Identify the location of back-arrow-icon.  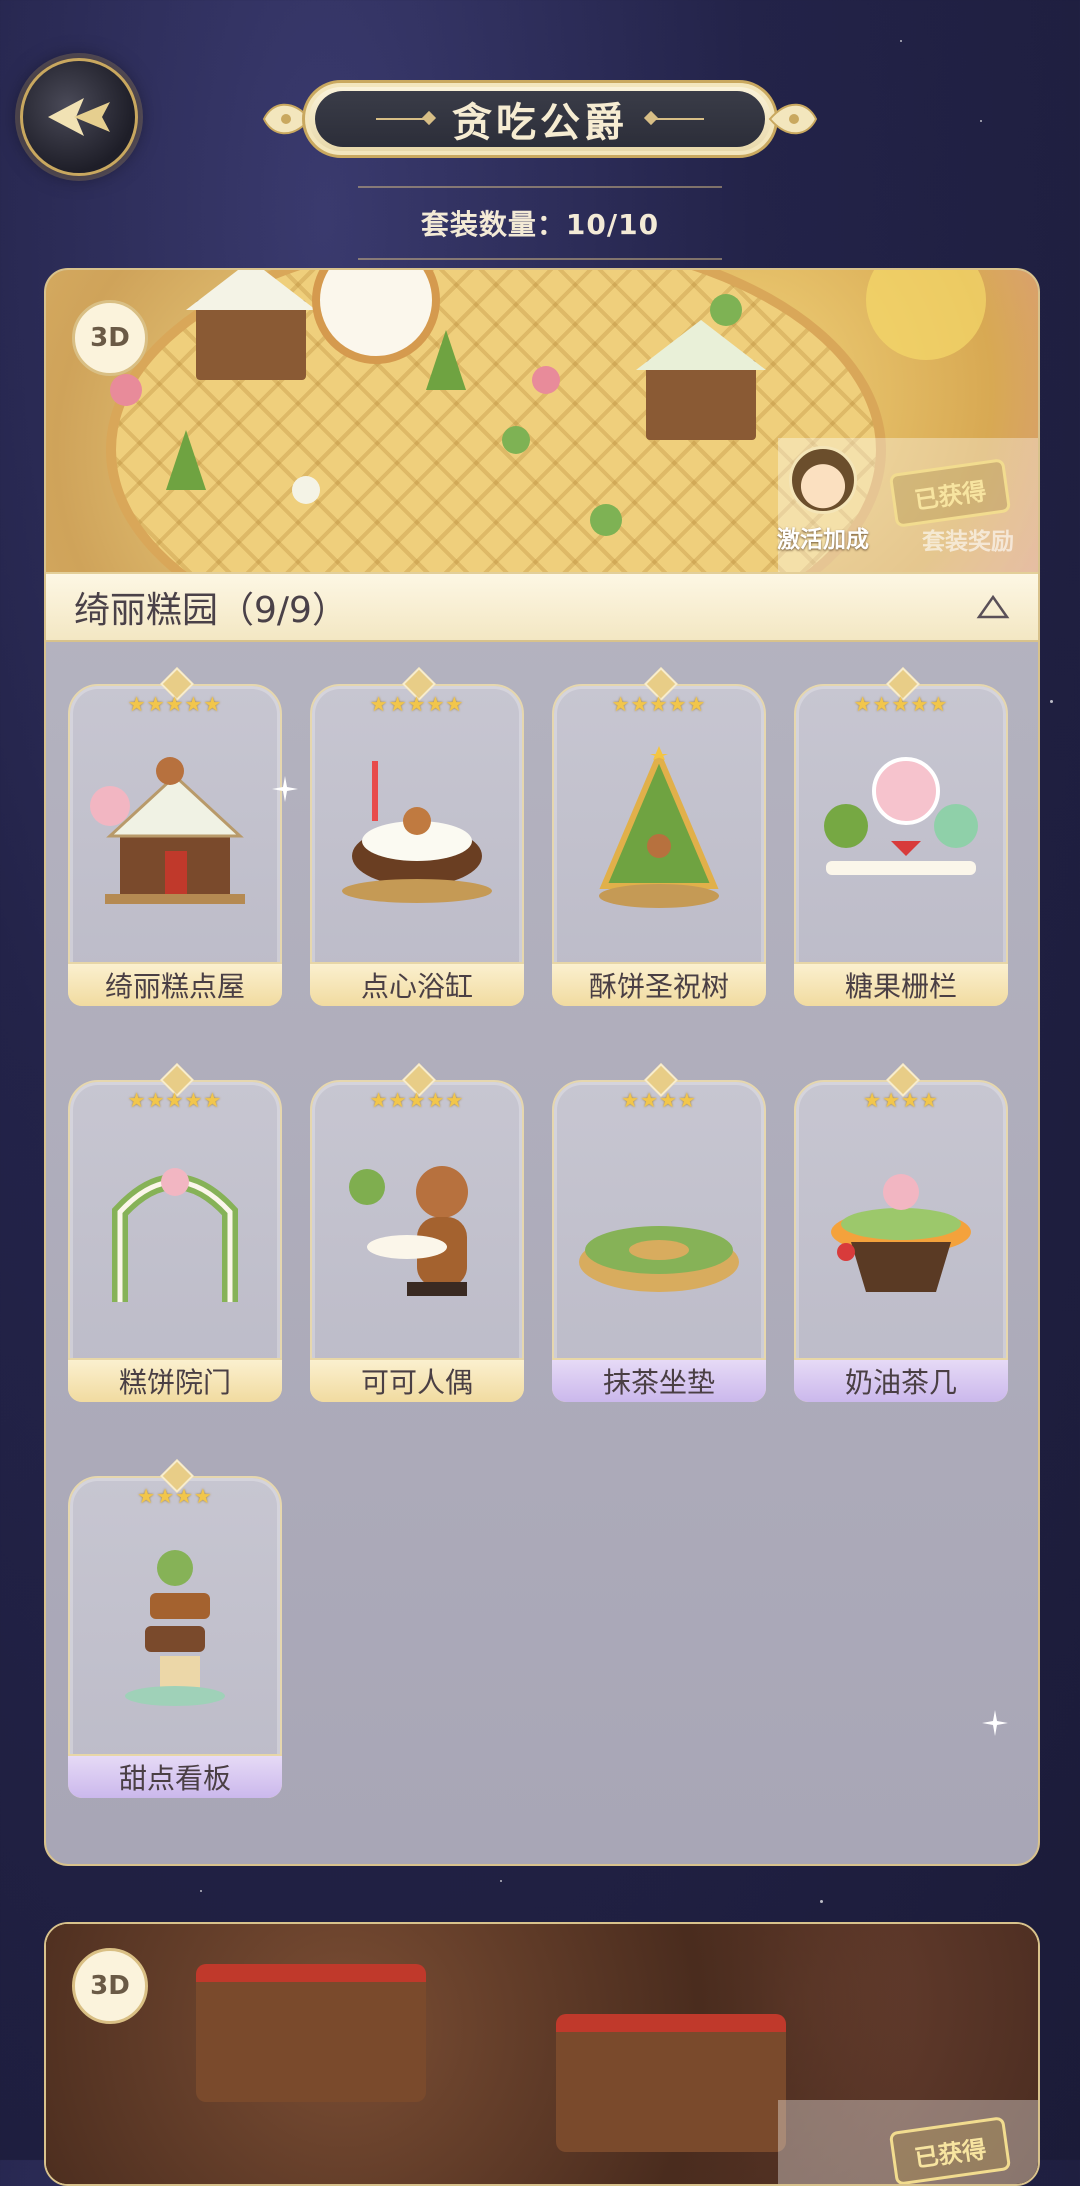
(79, 117).